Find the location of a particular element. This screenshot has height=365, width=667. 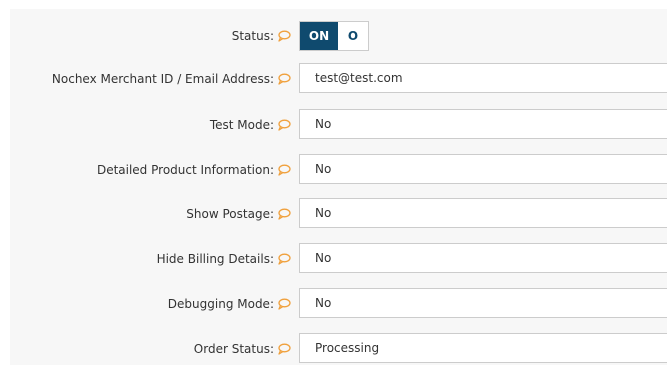

form-row-test-mode: Test Mode: No is located at coordinates (338, 125).